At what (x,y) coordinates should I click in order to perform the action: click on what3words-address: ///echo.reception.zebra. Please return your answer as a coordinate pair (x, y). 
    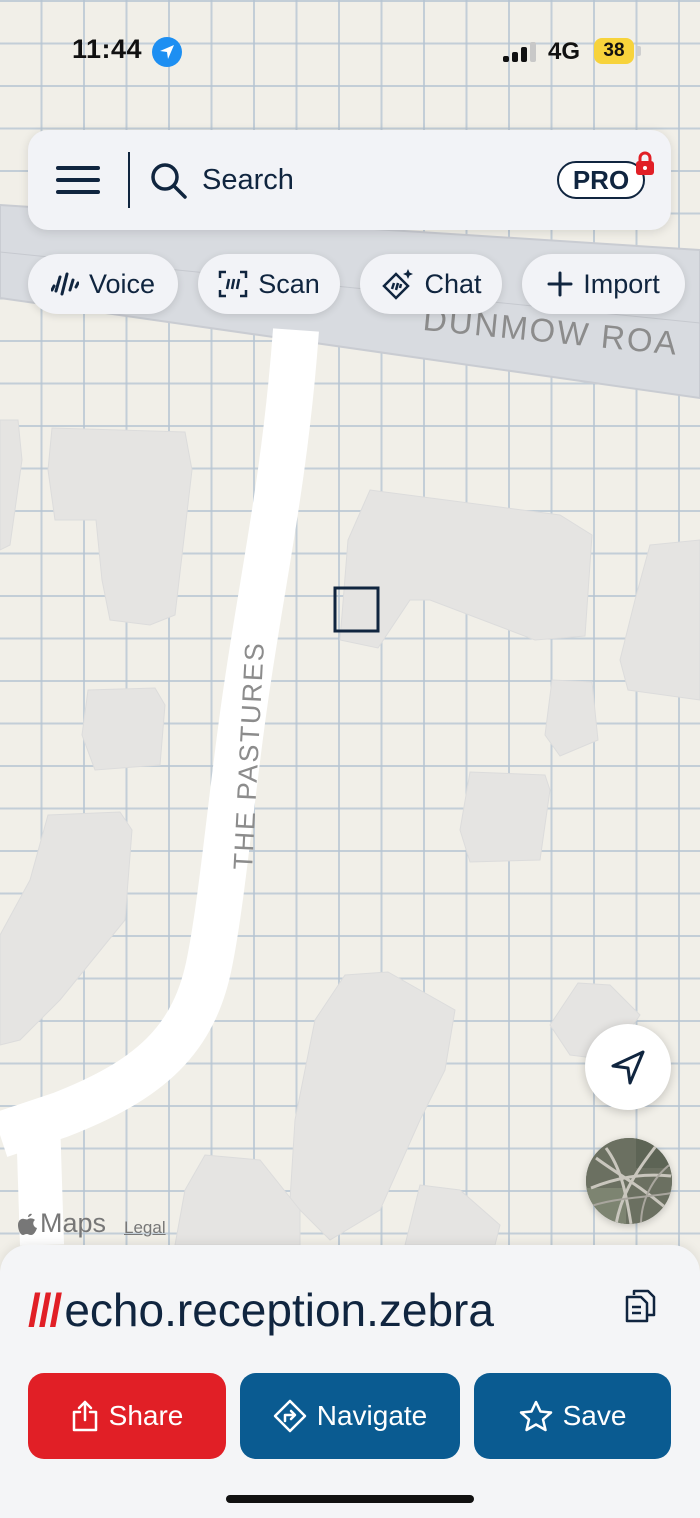
    Looking at the image, I should click on (261, 1310).